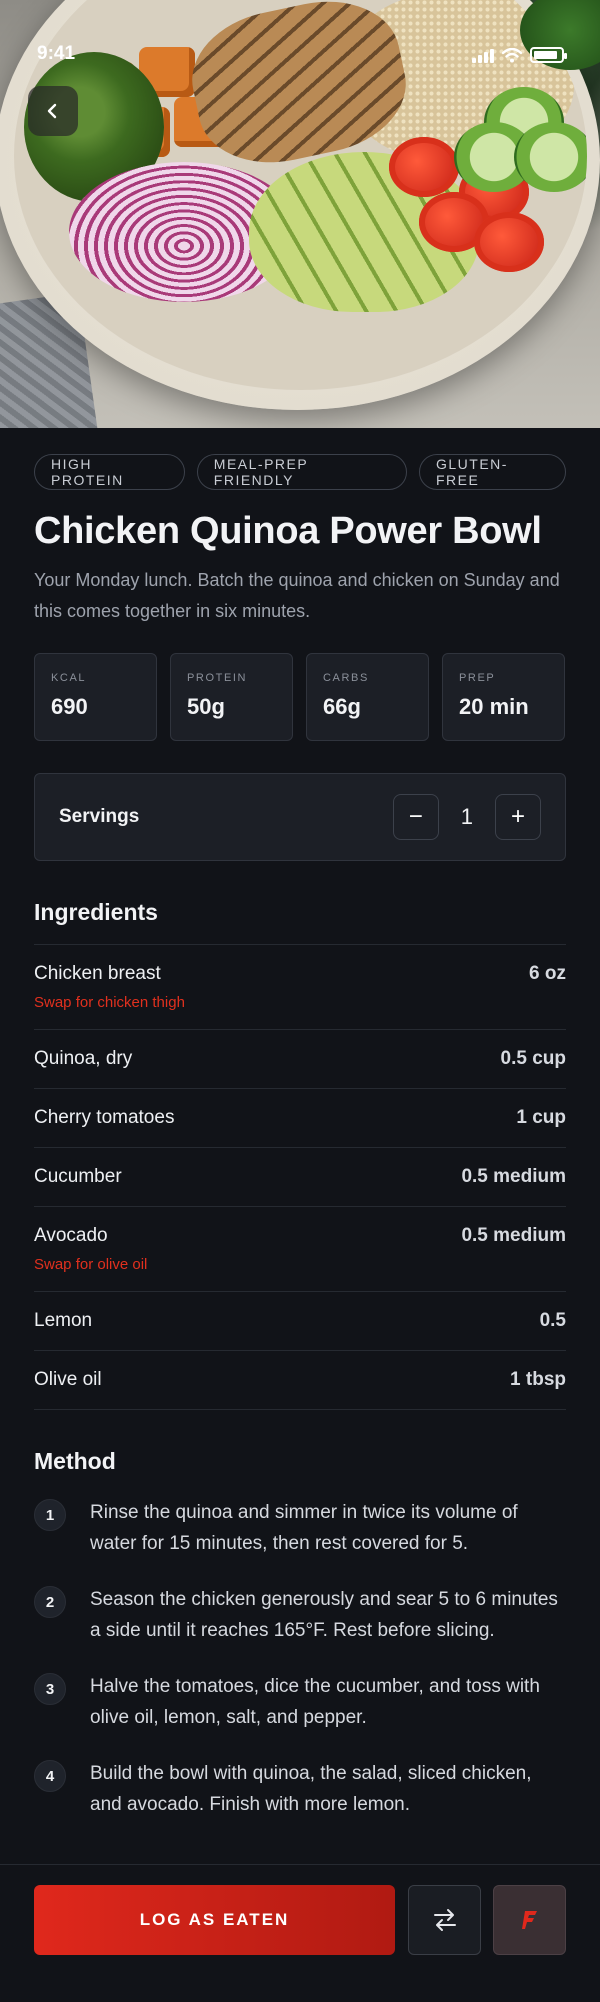 Image resolution: width=600 pixels, height=2002 pixels. I want to click on bottom-action-bar: LOG AS EATEN, so click(300, 1933).